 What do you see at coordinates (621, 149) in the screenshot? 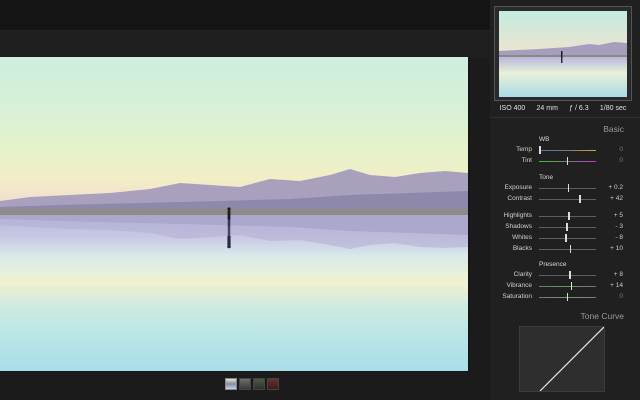
I see `slider-value-temp: 0` at bounding box center [621, 149].